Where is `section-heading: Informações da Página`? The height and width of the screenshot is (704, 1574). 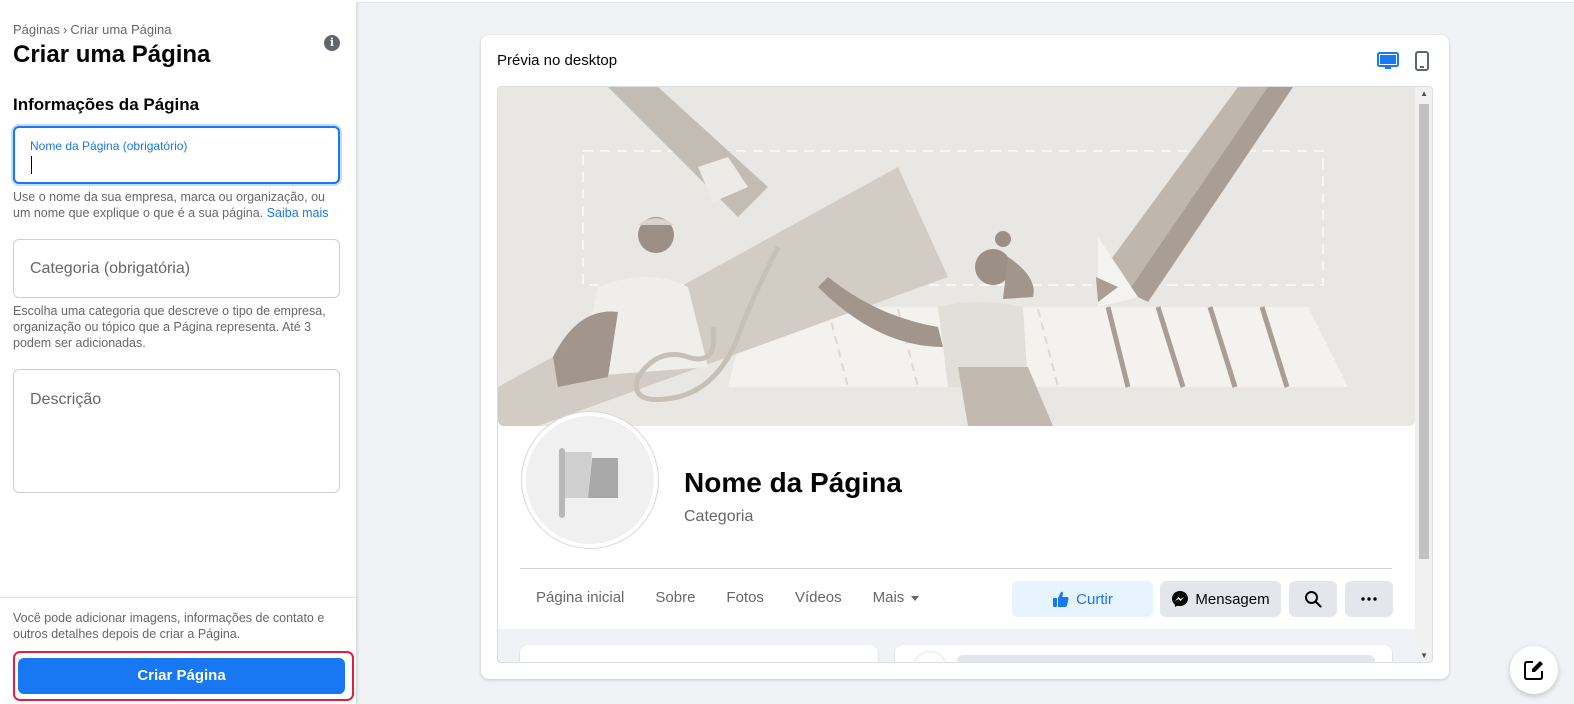
section-heading: Informações da Página is located at coordinates (106, 104).